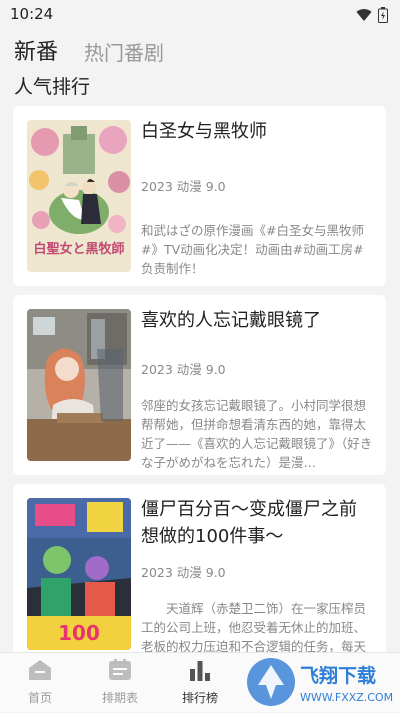 The width and height of the screenshot is (400, 713). I want to click on nav-home-label: 首页, so click(39, 698).